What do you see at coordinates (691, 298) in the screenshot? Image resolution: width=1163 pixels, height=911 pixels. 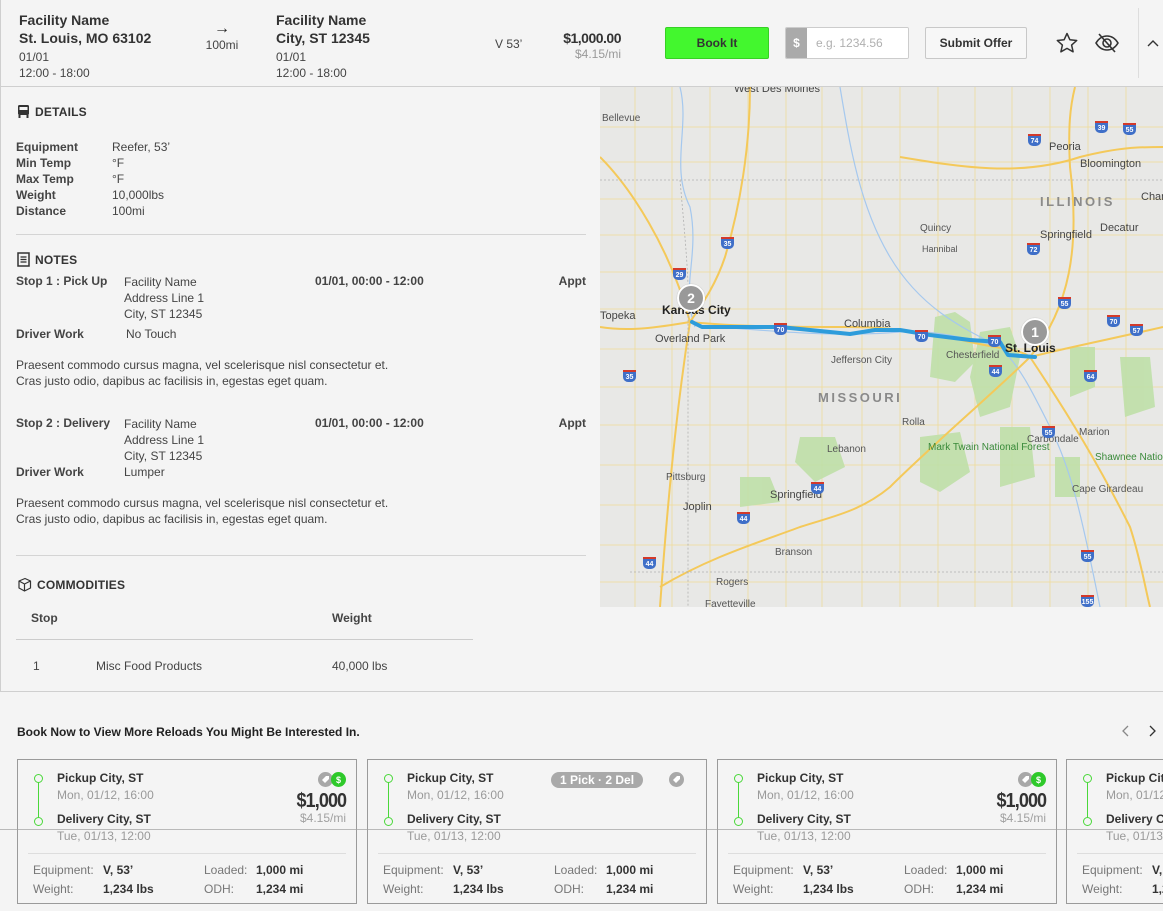 I see `map-stop-marker: 2` at bounding box center [691, 298].